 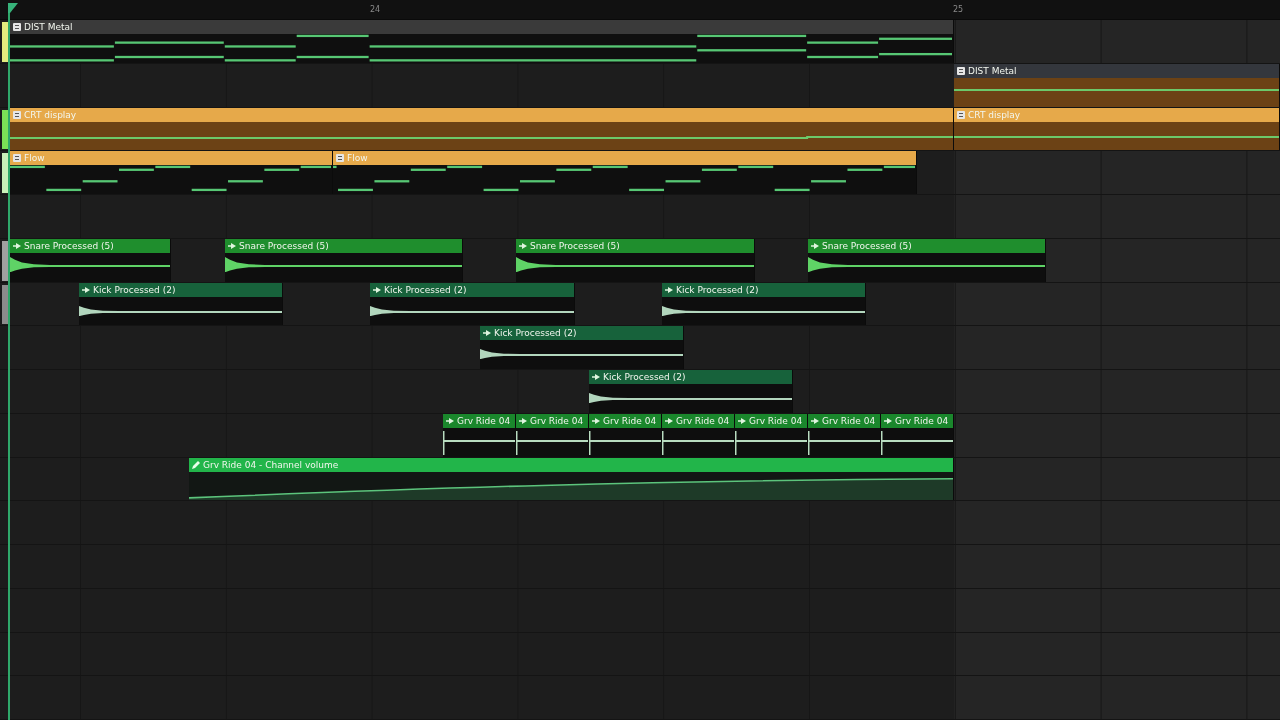 What do you see at coordinates (958, 10) in the screenshot?
I see `bar-number: 25` at bounding box center [958, 10].